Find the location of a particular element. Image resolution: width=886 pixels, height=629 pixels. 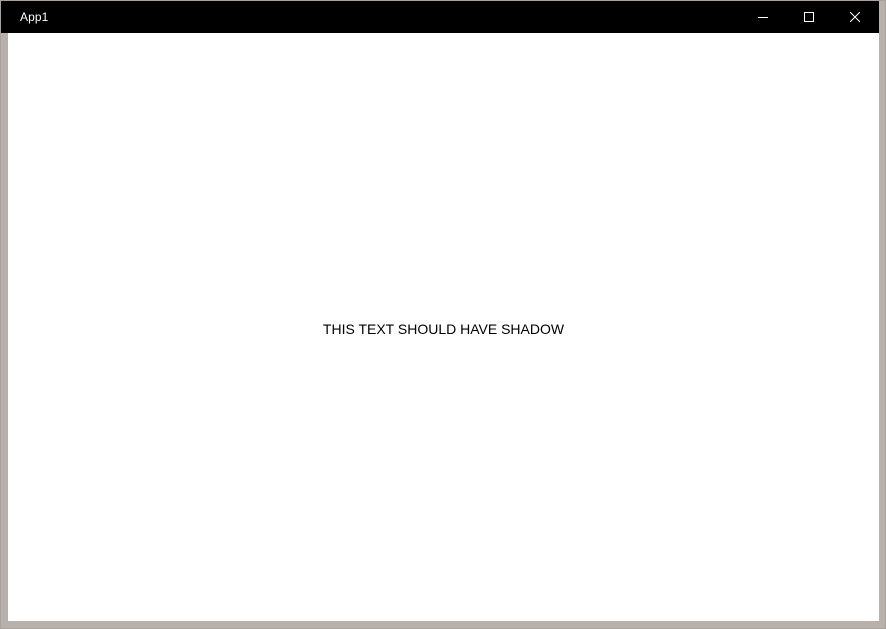

maximize-button is located at coordinates (809, 17).